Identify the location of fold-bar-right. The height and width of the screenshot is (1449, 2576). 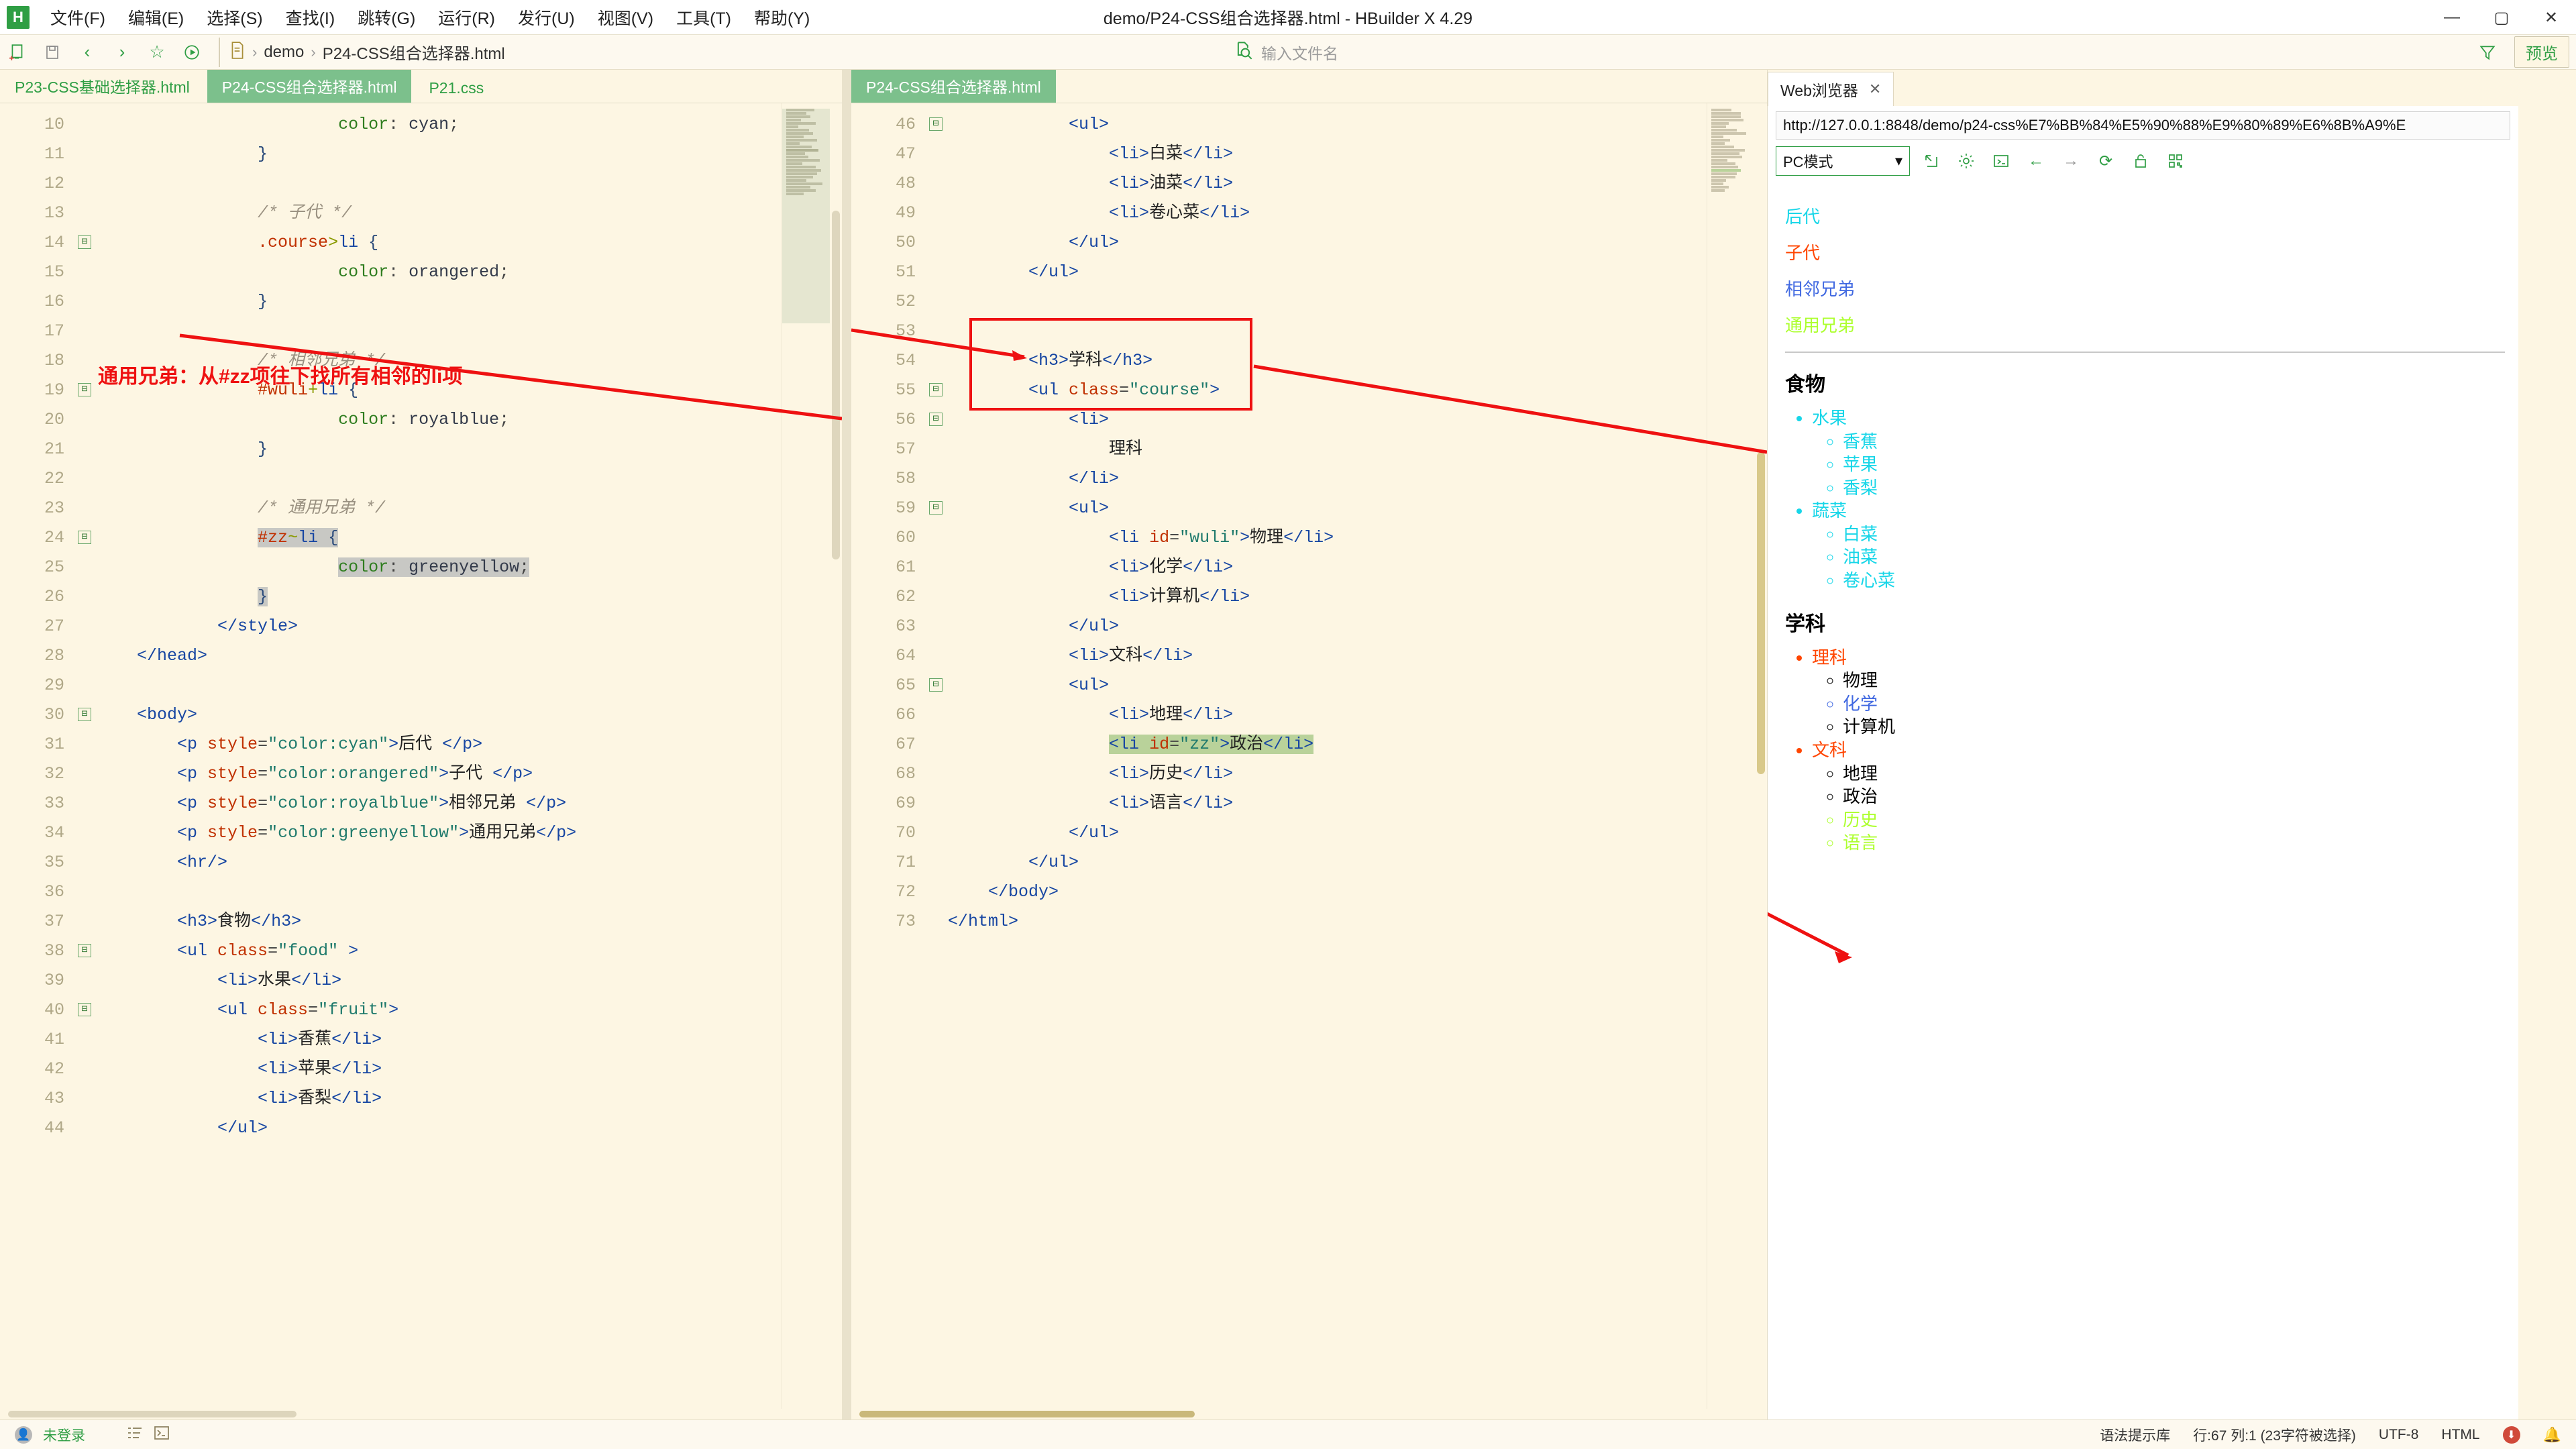
(936, 756).